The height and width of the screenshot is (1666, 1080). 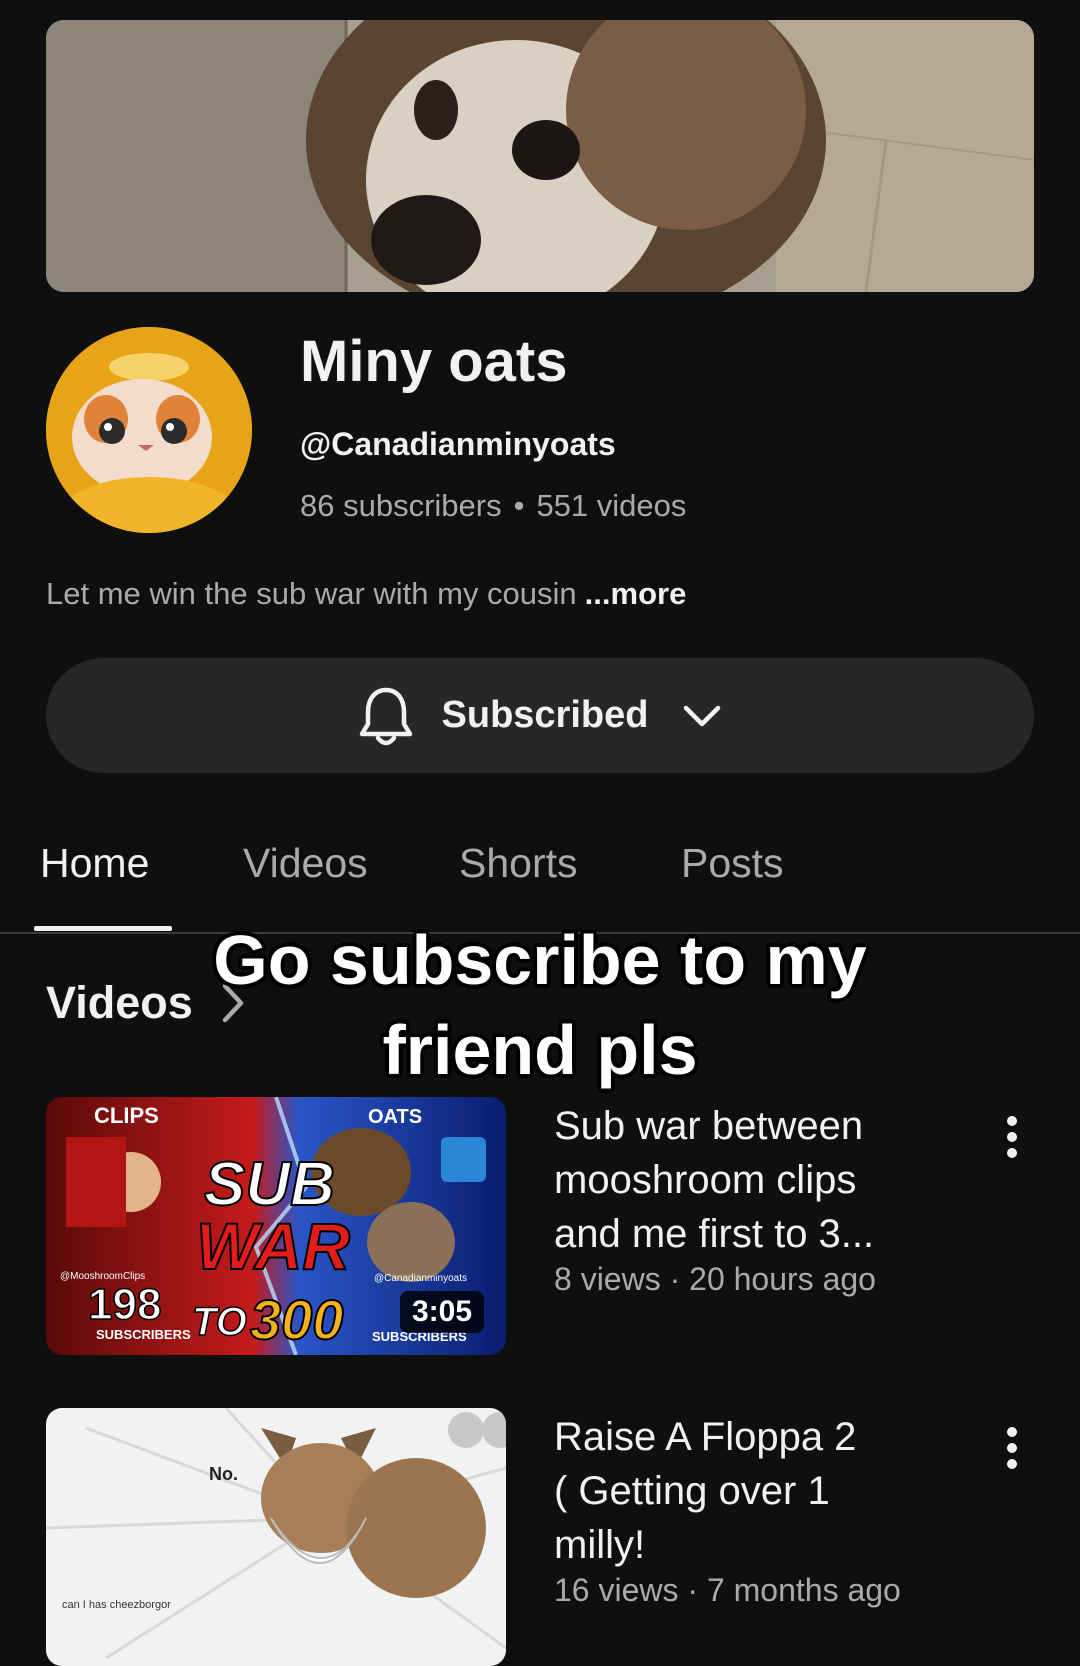 What do you see at coordinates (434, 361) in the screenshot?
I see `channel-name: Miny oats` at bounding box center [434, 361].